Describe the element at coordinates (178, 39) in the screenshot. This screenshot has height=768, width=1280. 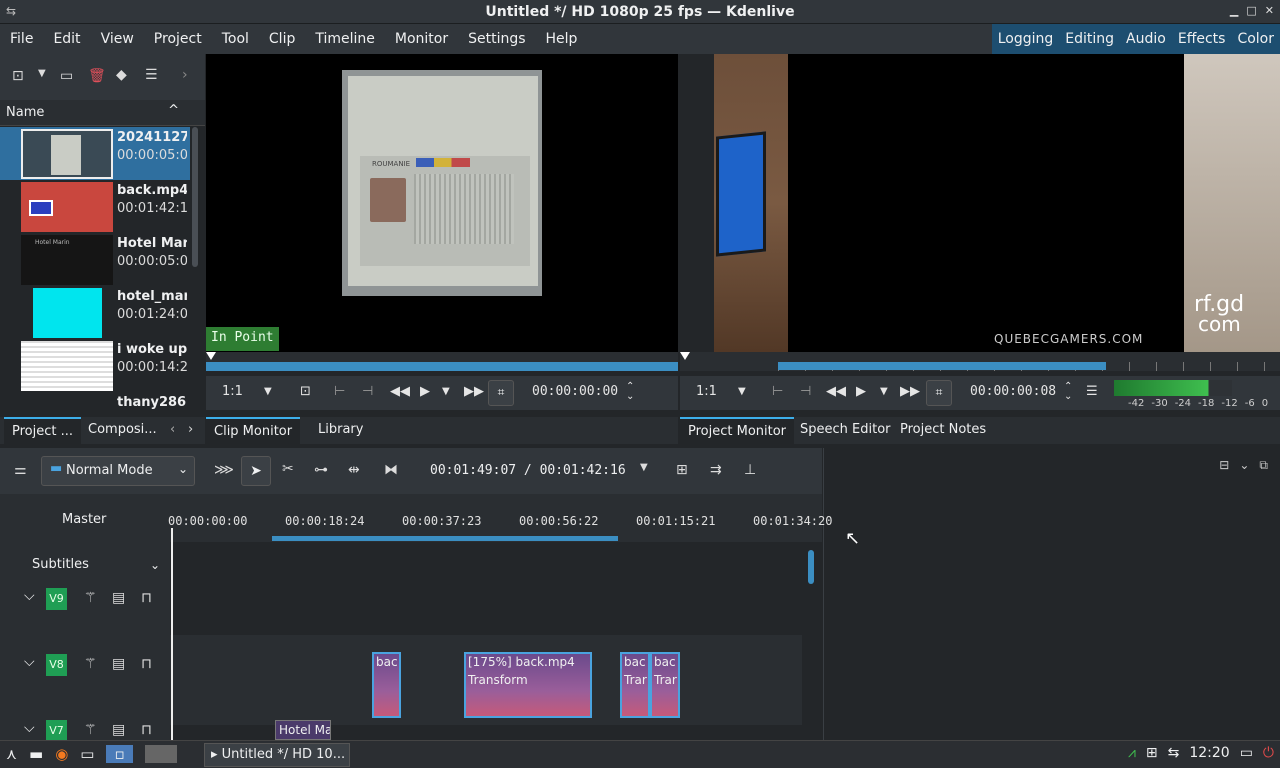
I see `menu-project: Project` at that location.